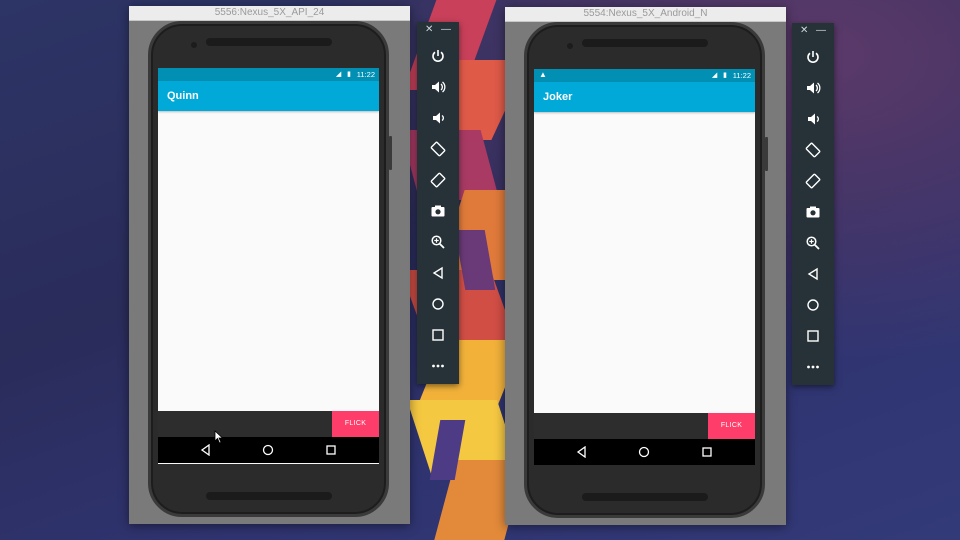 The width and height of the screenshot is (960, 540). I want to click on warning-icon: ▲, so click(543, 74).